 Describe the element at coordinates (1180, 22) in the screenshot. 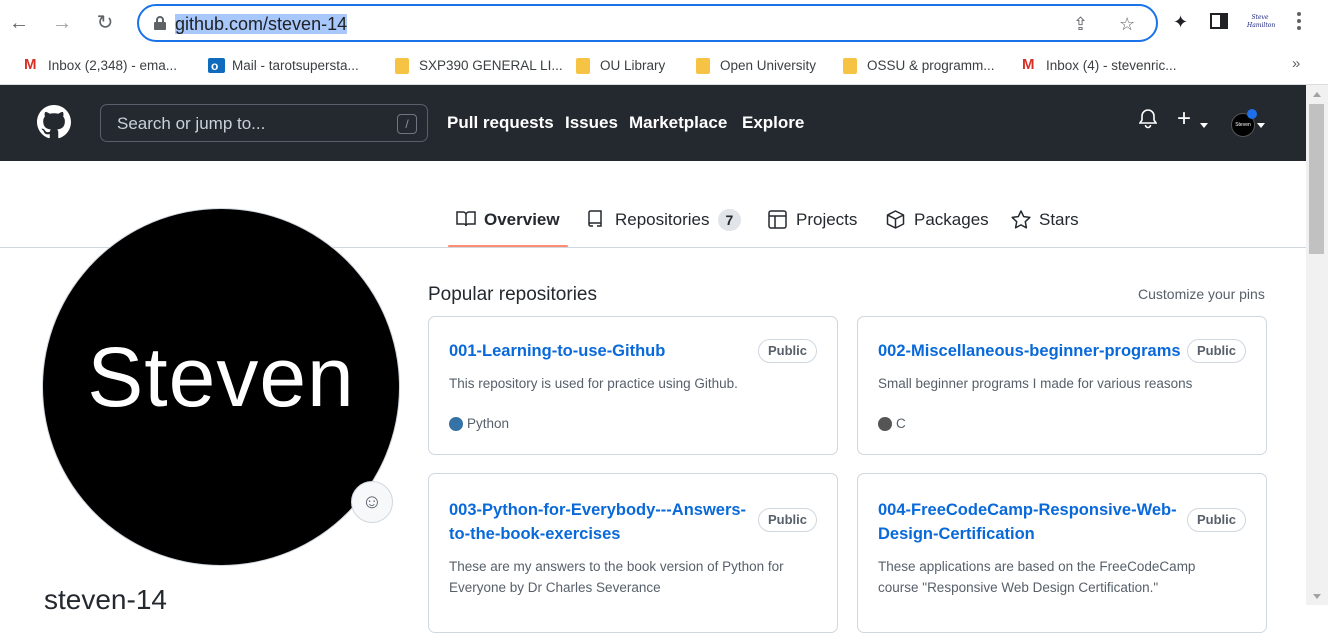

I see `extensions-puzzle-icon: ✦` at that location.